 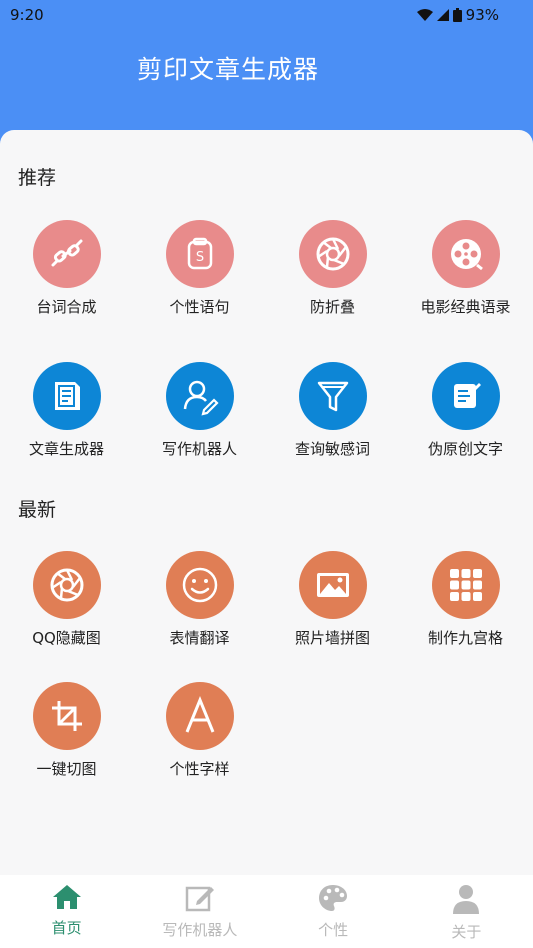 I want to click on film-reel-icon, so click(x=466, y=255).